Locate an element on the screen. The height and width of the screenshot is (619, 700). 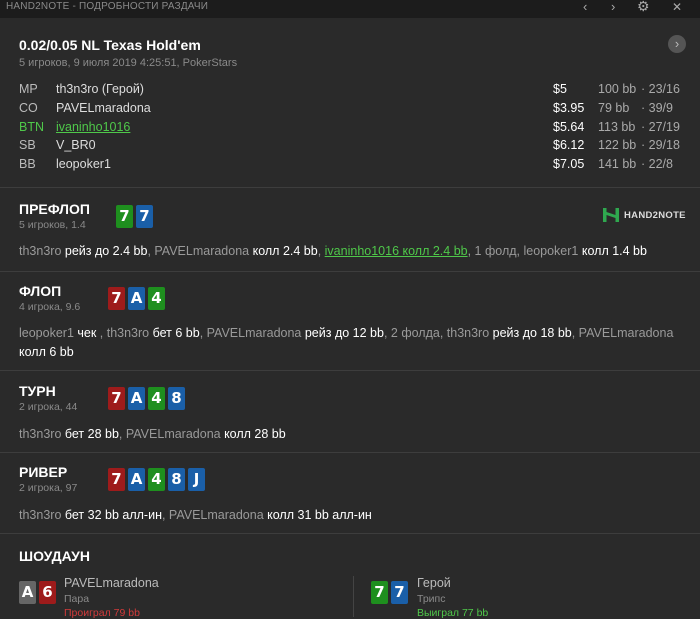
action-text: колл 2.4 bb is located at coordinates (285, 251).